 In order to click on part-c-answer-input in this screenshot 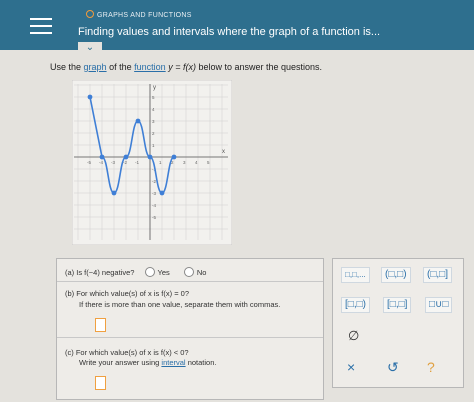, I will do `click(100, 383)`.